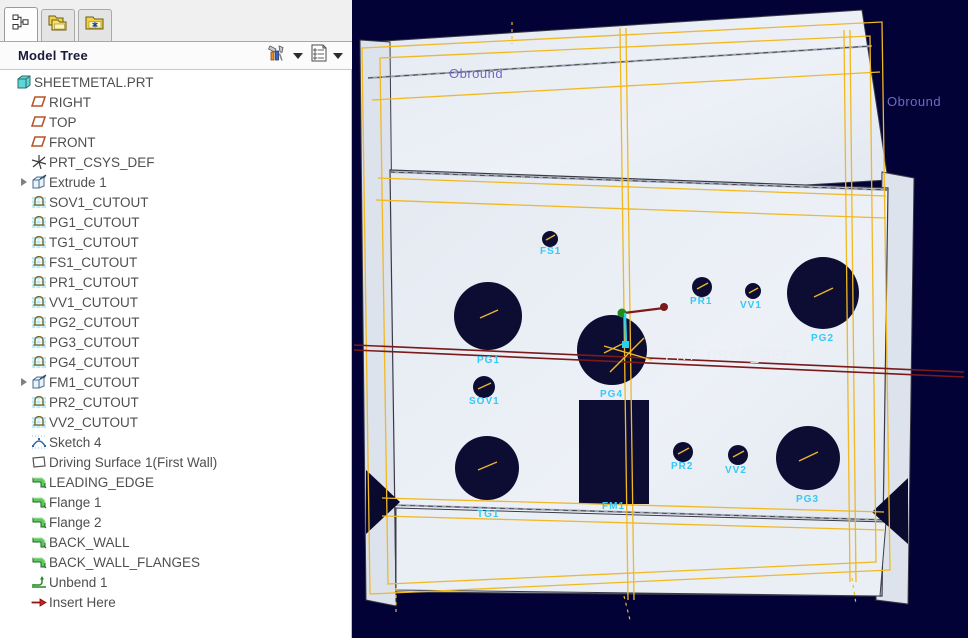  What do you see at coordinates (175, 142) in the screenshot?
I see `tree-item-front: FRONT` at bounding box center [175, 142].